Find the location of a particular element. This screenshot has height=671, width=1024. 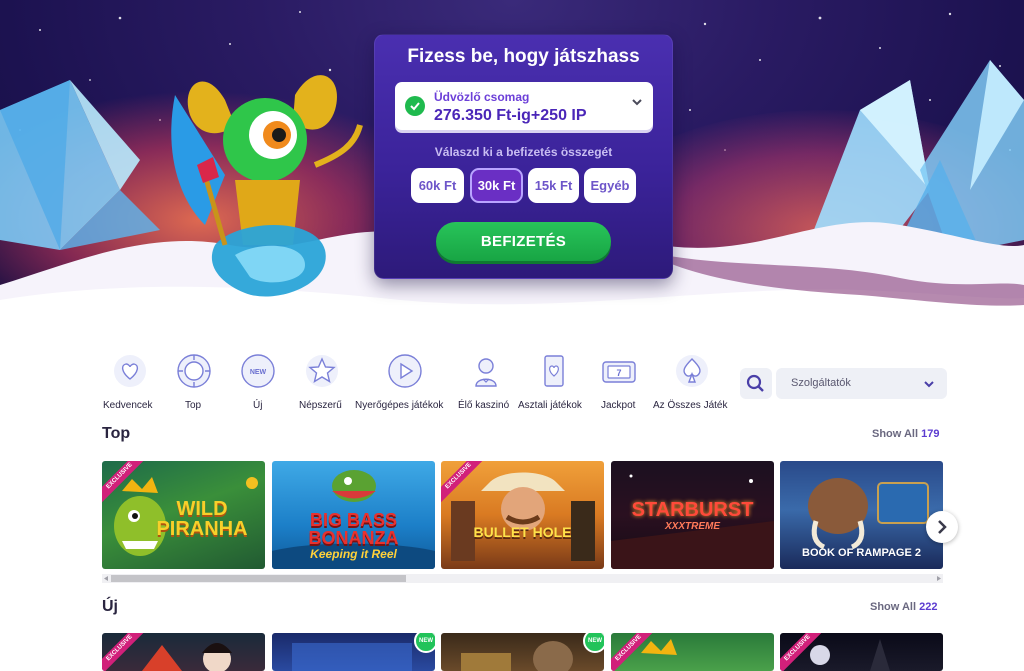

game-title: STARBURST is located at coordinates (692, 510).